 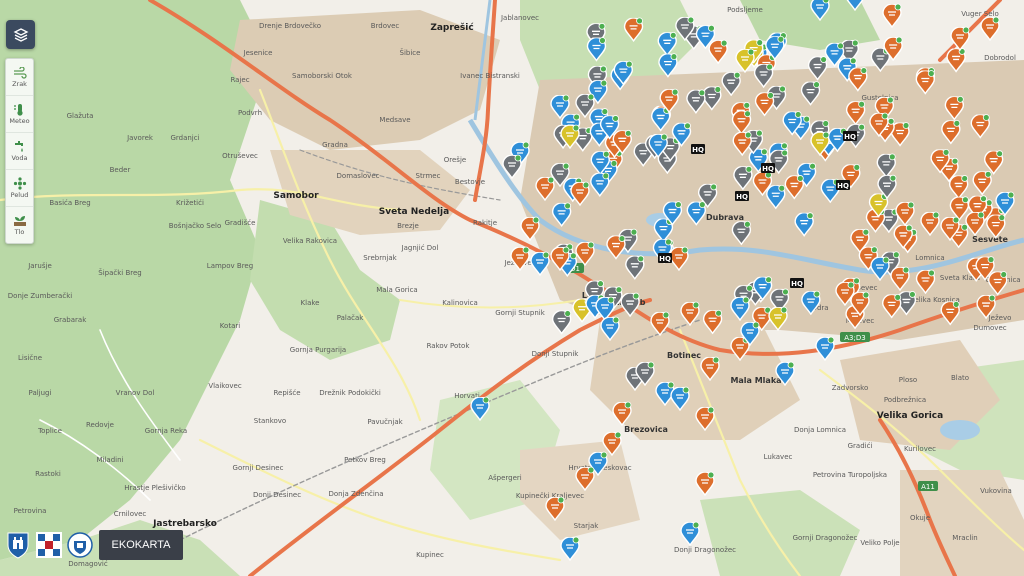 What do you see at coordinates (490, 76) in the screenshot?
I see `place-label: Ivanec Bistranski` at bounding box center [490, 76].